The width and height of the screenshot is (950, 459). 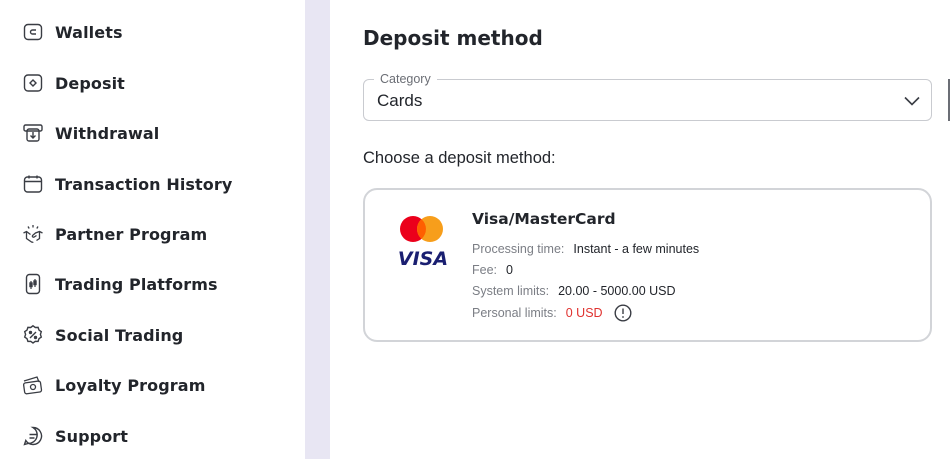 I want to click on calendar-icon, so click(x=33, y=184).